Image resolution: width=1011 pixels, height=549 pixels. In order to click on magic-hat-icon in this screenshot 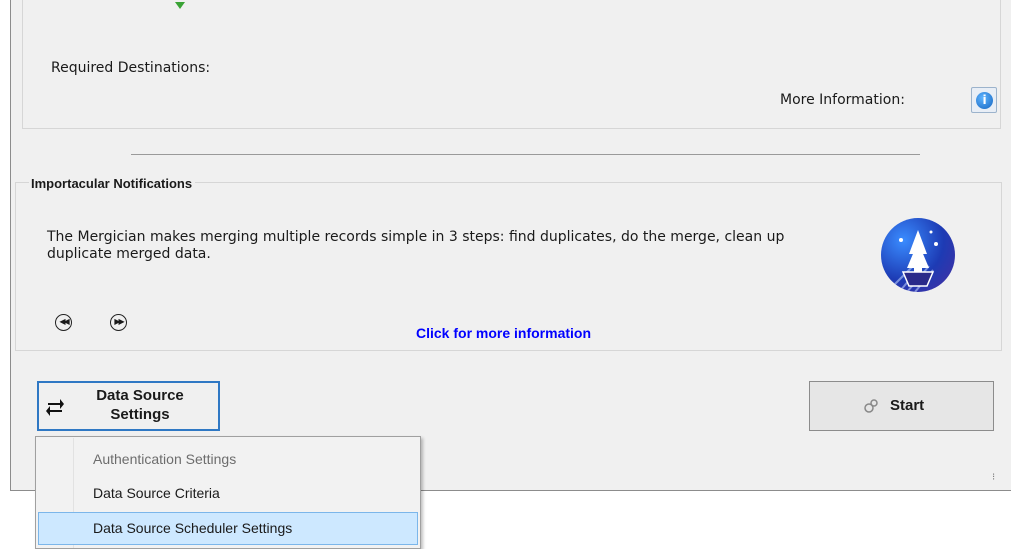, I will do `click(918, 255)`.